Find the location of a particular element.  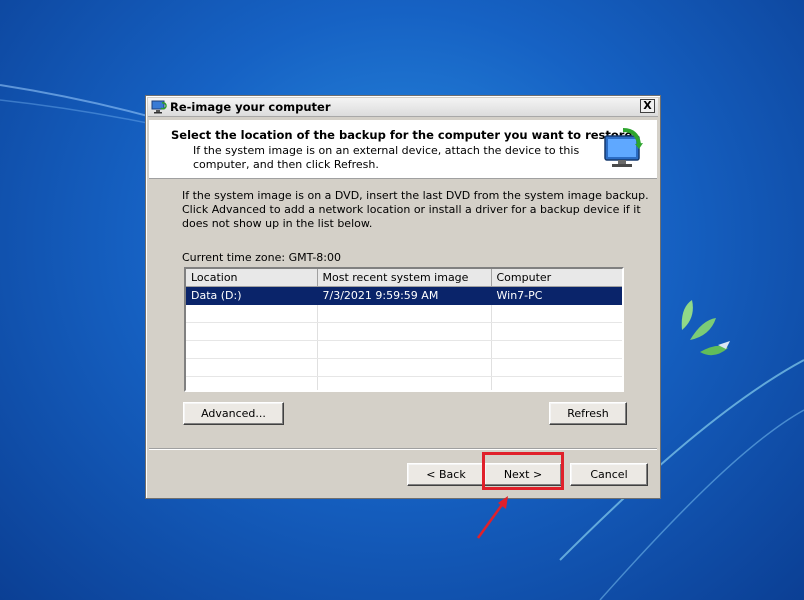

title-bar: Re-image your computer X is located at coordinates (403, 107).